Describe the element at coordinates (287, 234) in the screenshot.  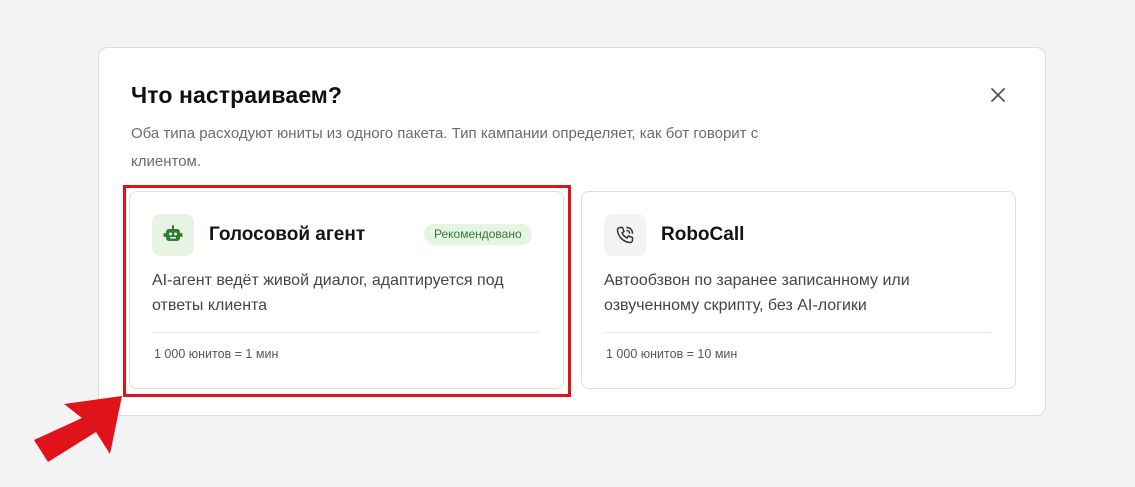
I see `card-title: Голосовой агент` at that location.